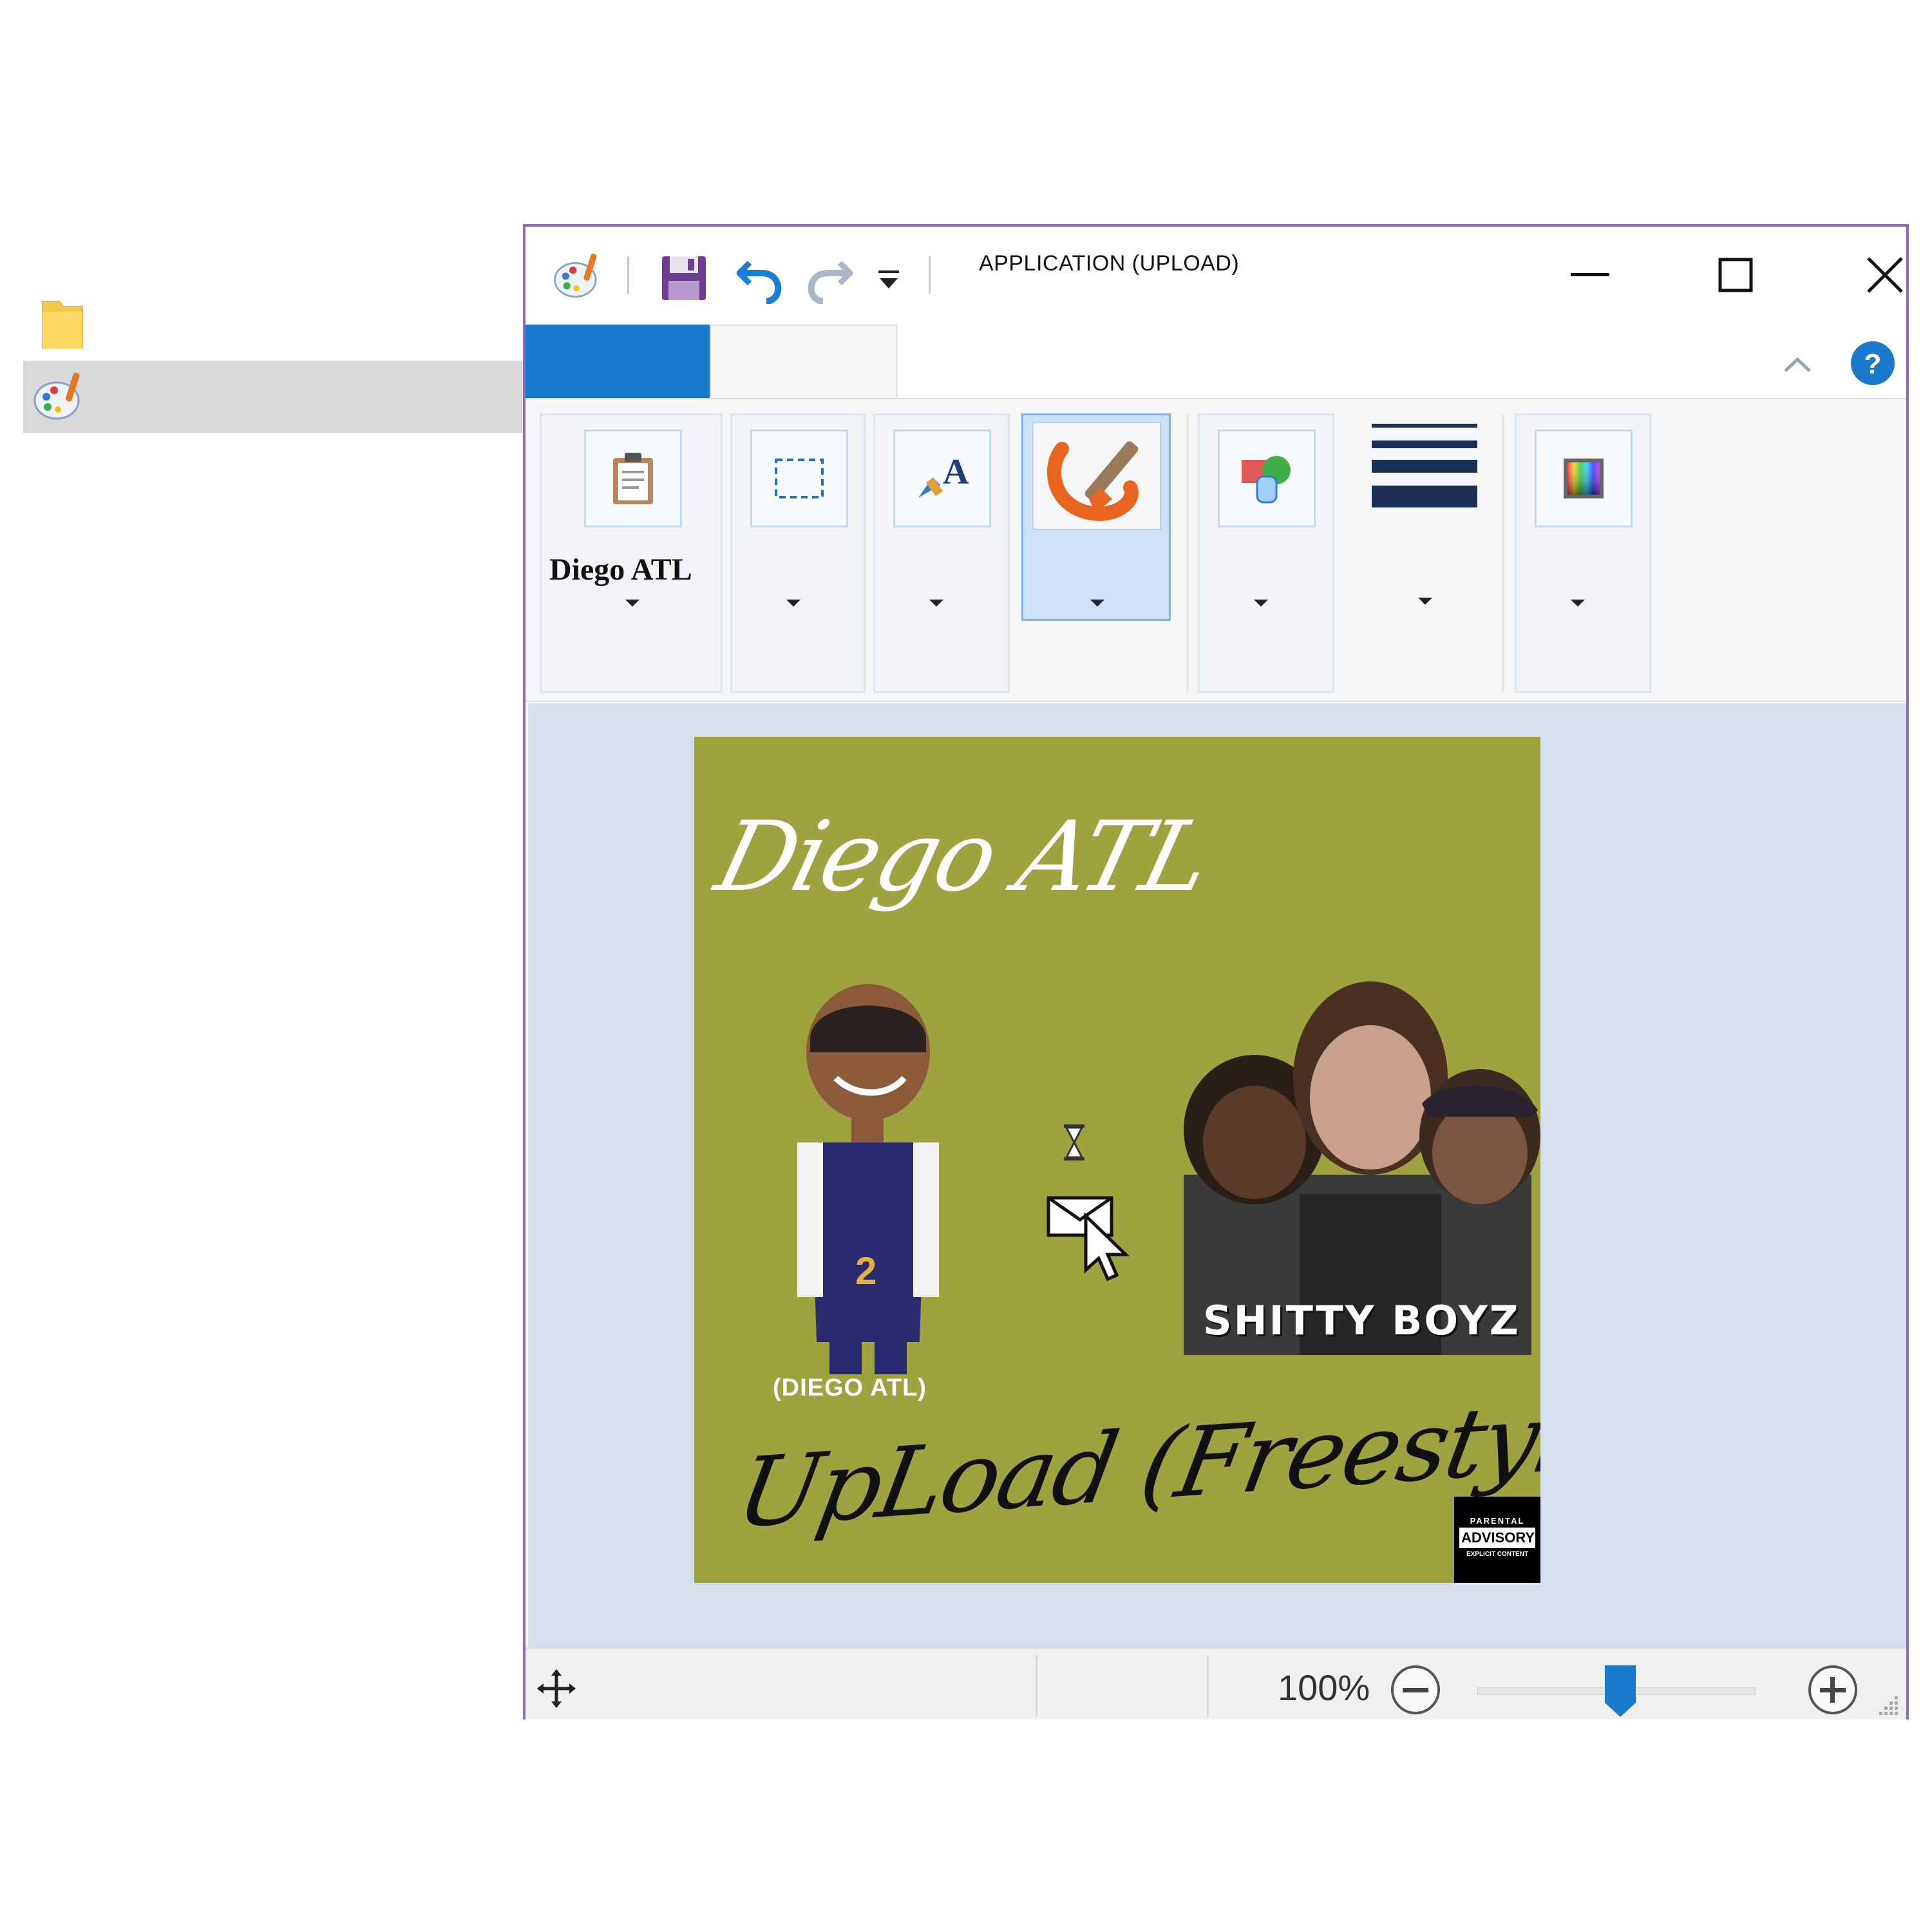  Describe the element at coordinates (620, 570) in the screenshot. I see `clipboard-label: Diego ATL` at that location.